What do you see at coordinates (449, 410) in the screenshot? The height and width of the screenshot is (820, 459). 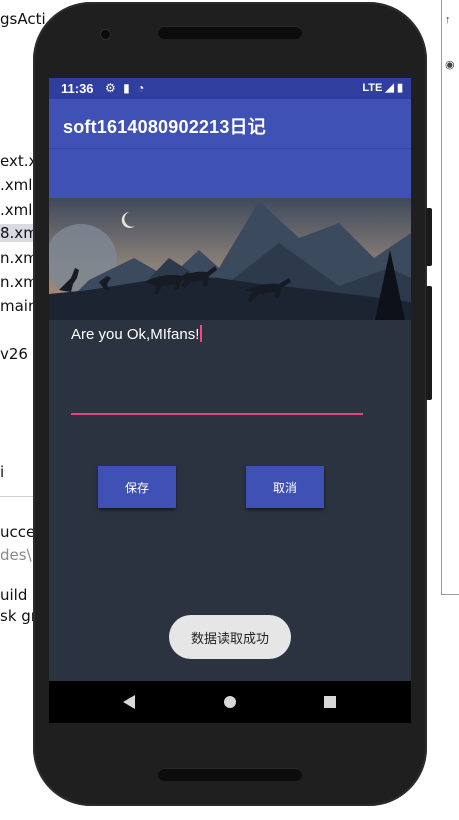 I see `ide-right-panel` at bounding box center [449, 410].